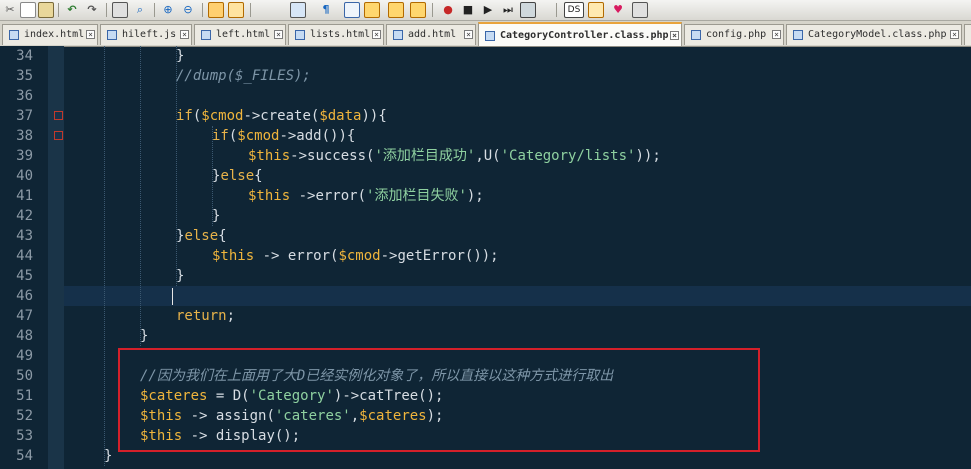 This screenshot has width=971, height=469. What do you see at coordinates (648, 156) in the screenshot?
I see `code-token: ));` at bounding box center [648, 156].